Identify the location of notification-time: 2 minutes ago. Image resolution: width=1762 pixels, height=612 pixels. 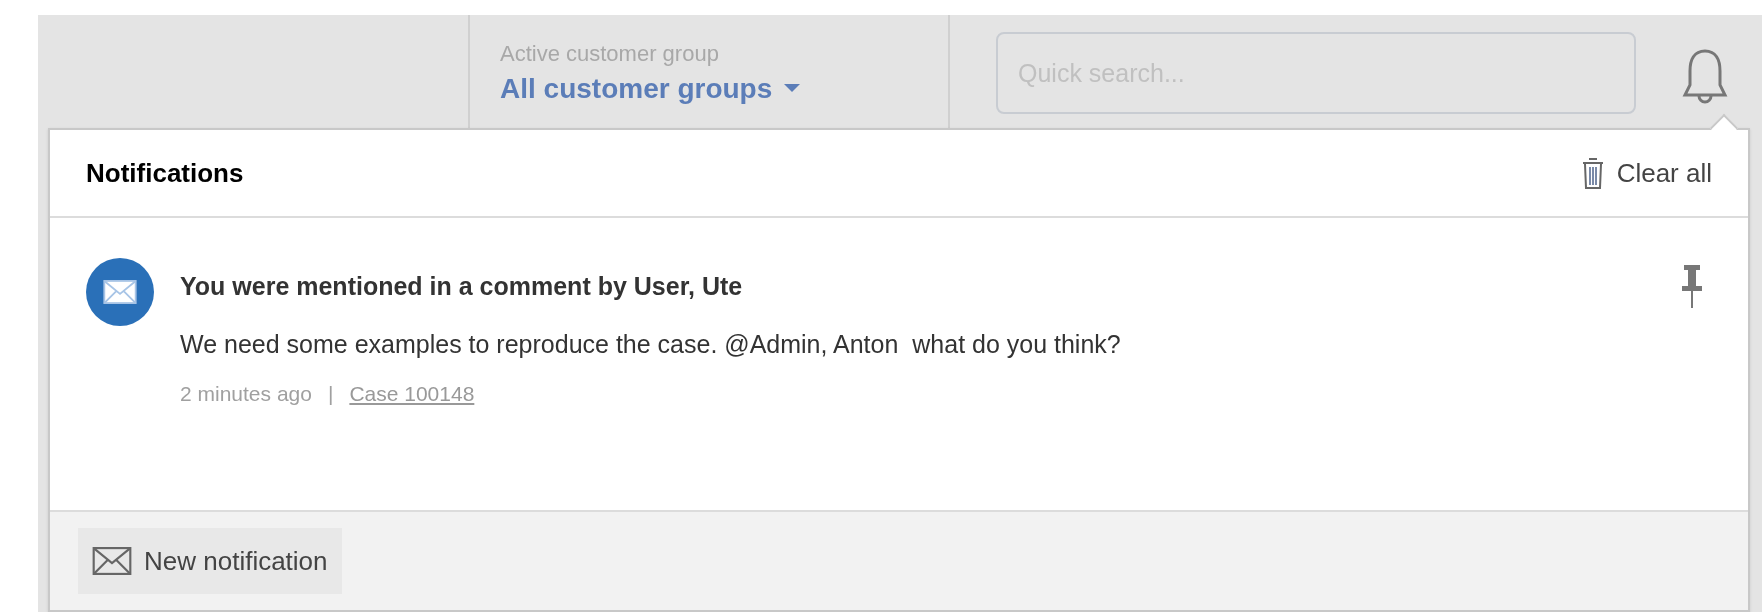
(246, 394).